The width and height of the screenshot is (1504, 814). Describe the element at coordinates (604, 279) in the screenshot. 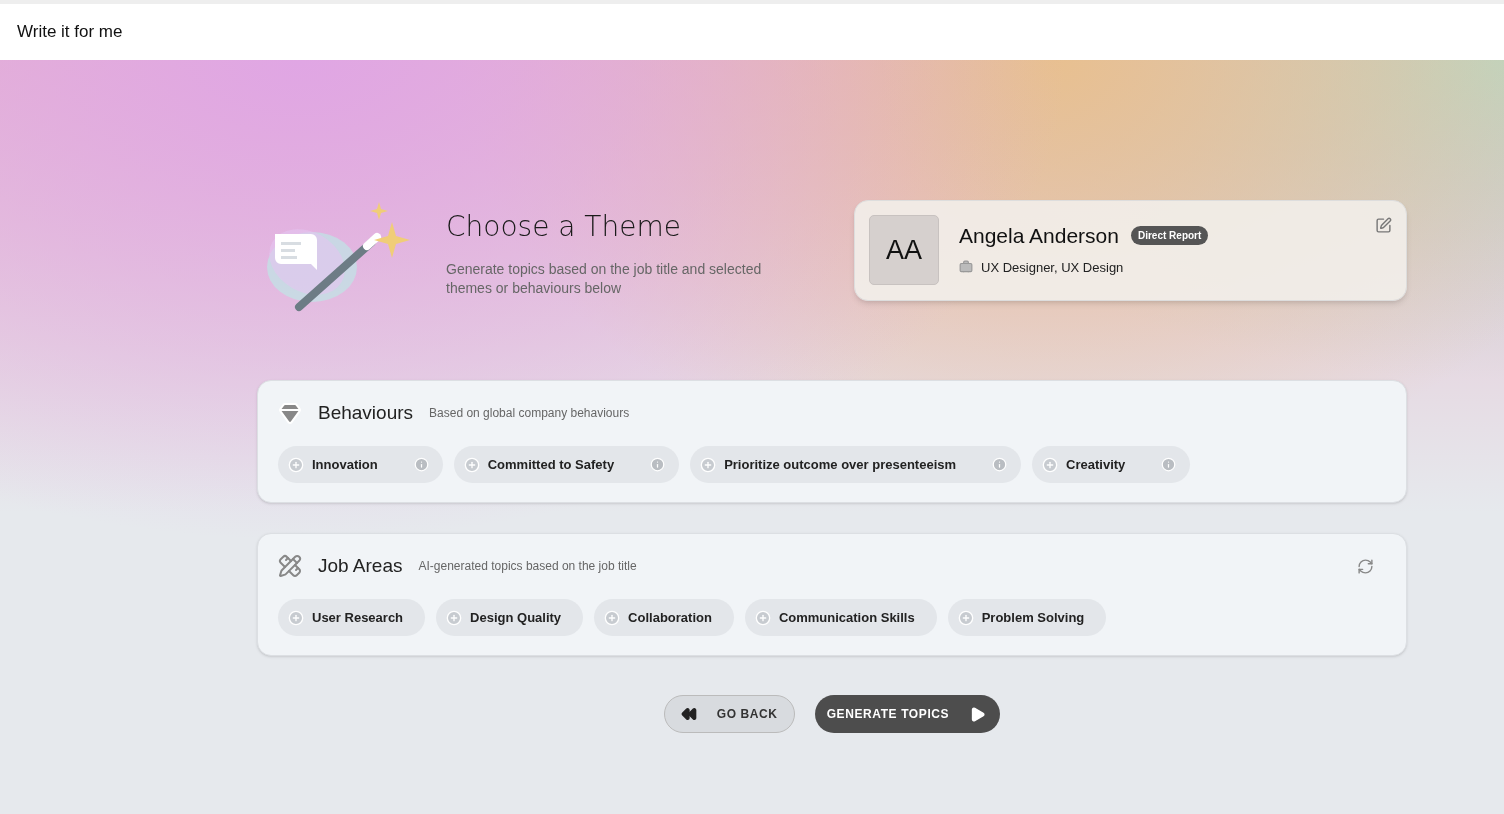

I see `hero-subtitle: Generate topics based on the job title and selected themes or behaviours below` at that location.